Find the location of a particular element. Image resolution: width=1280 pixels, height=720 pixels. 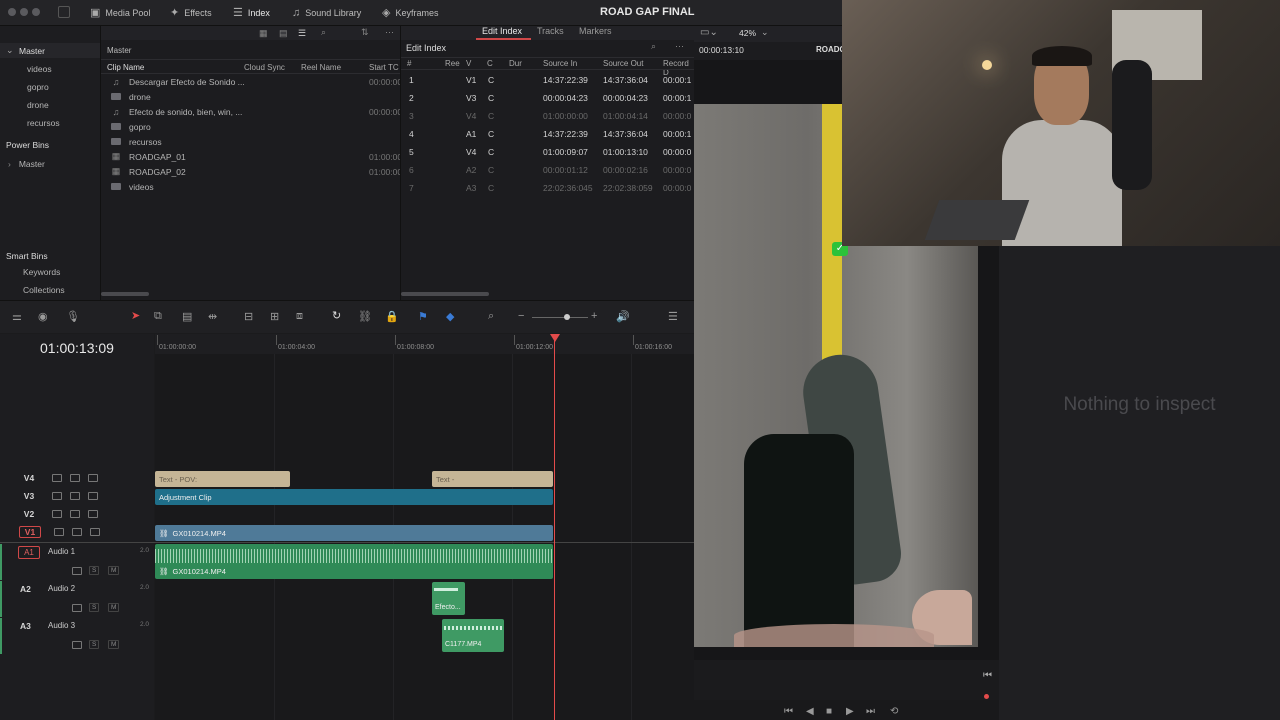

track-header-a1: A1 Audio 1 2.0 S M is located at coordinates (78, 562).